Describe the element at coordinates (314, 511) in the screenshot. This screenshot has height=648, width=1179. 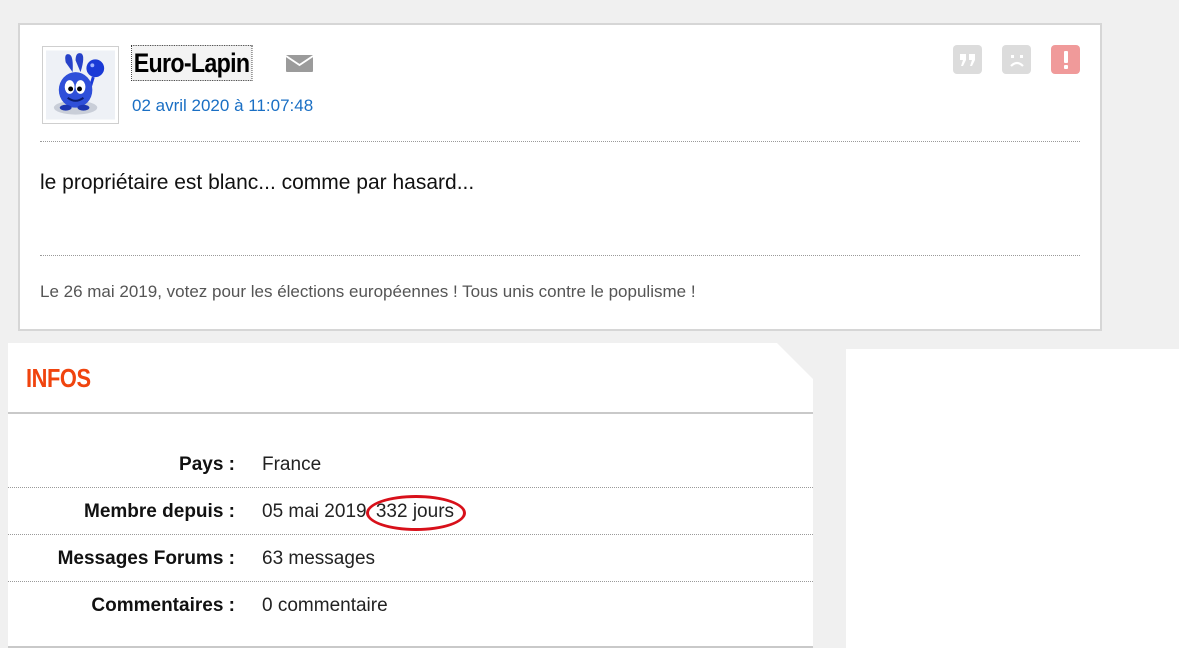
I see `member-since-date: 05 mai 2019` at that location.